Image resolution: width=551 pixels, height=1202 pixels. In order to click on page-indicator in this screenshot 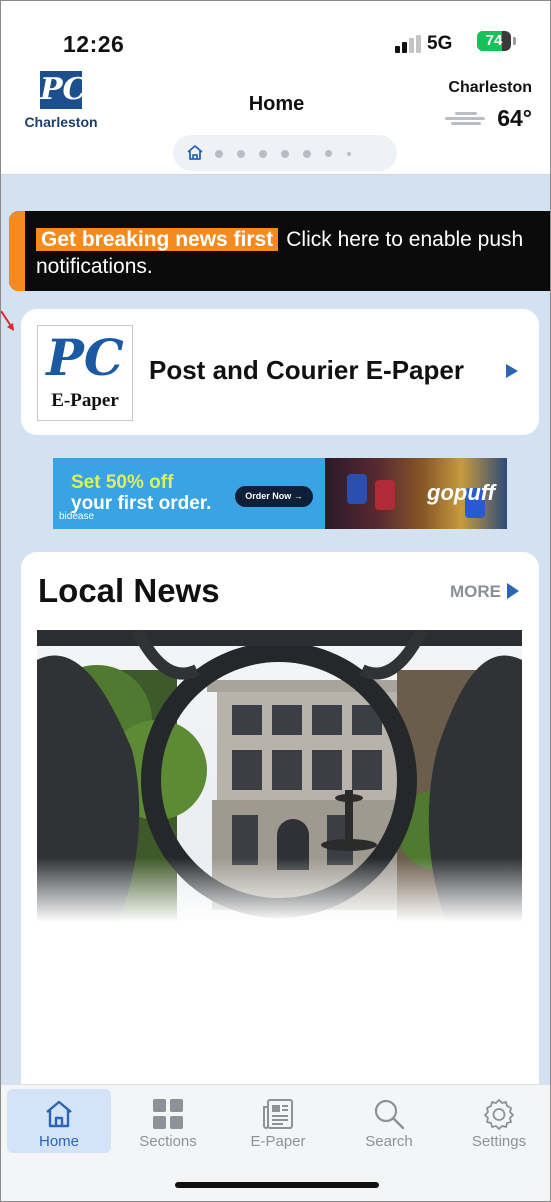, I will do `click(285, 153)`.